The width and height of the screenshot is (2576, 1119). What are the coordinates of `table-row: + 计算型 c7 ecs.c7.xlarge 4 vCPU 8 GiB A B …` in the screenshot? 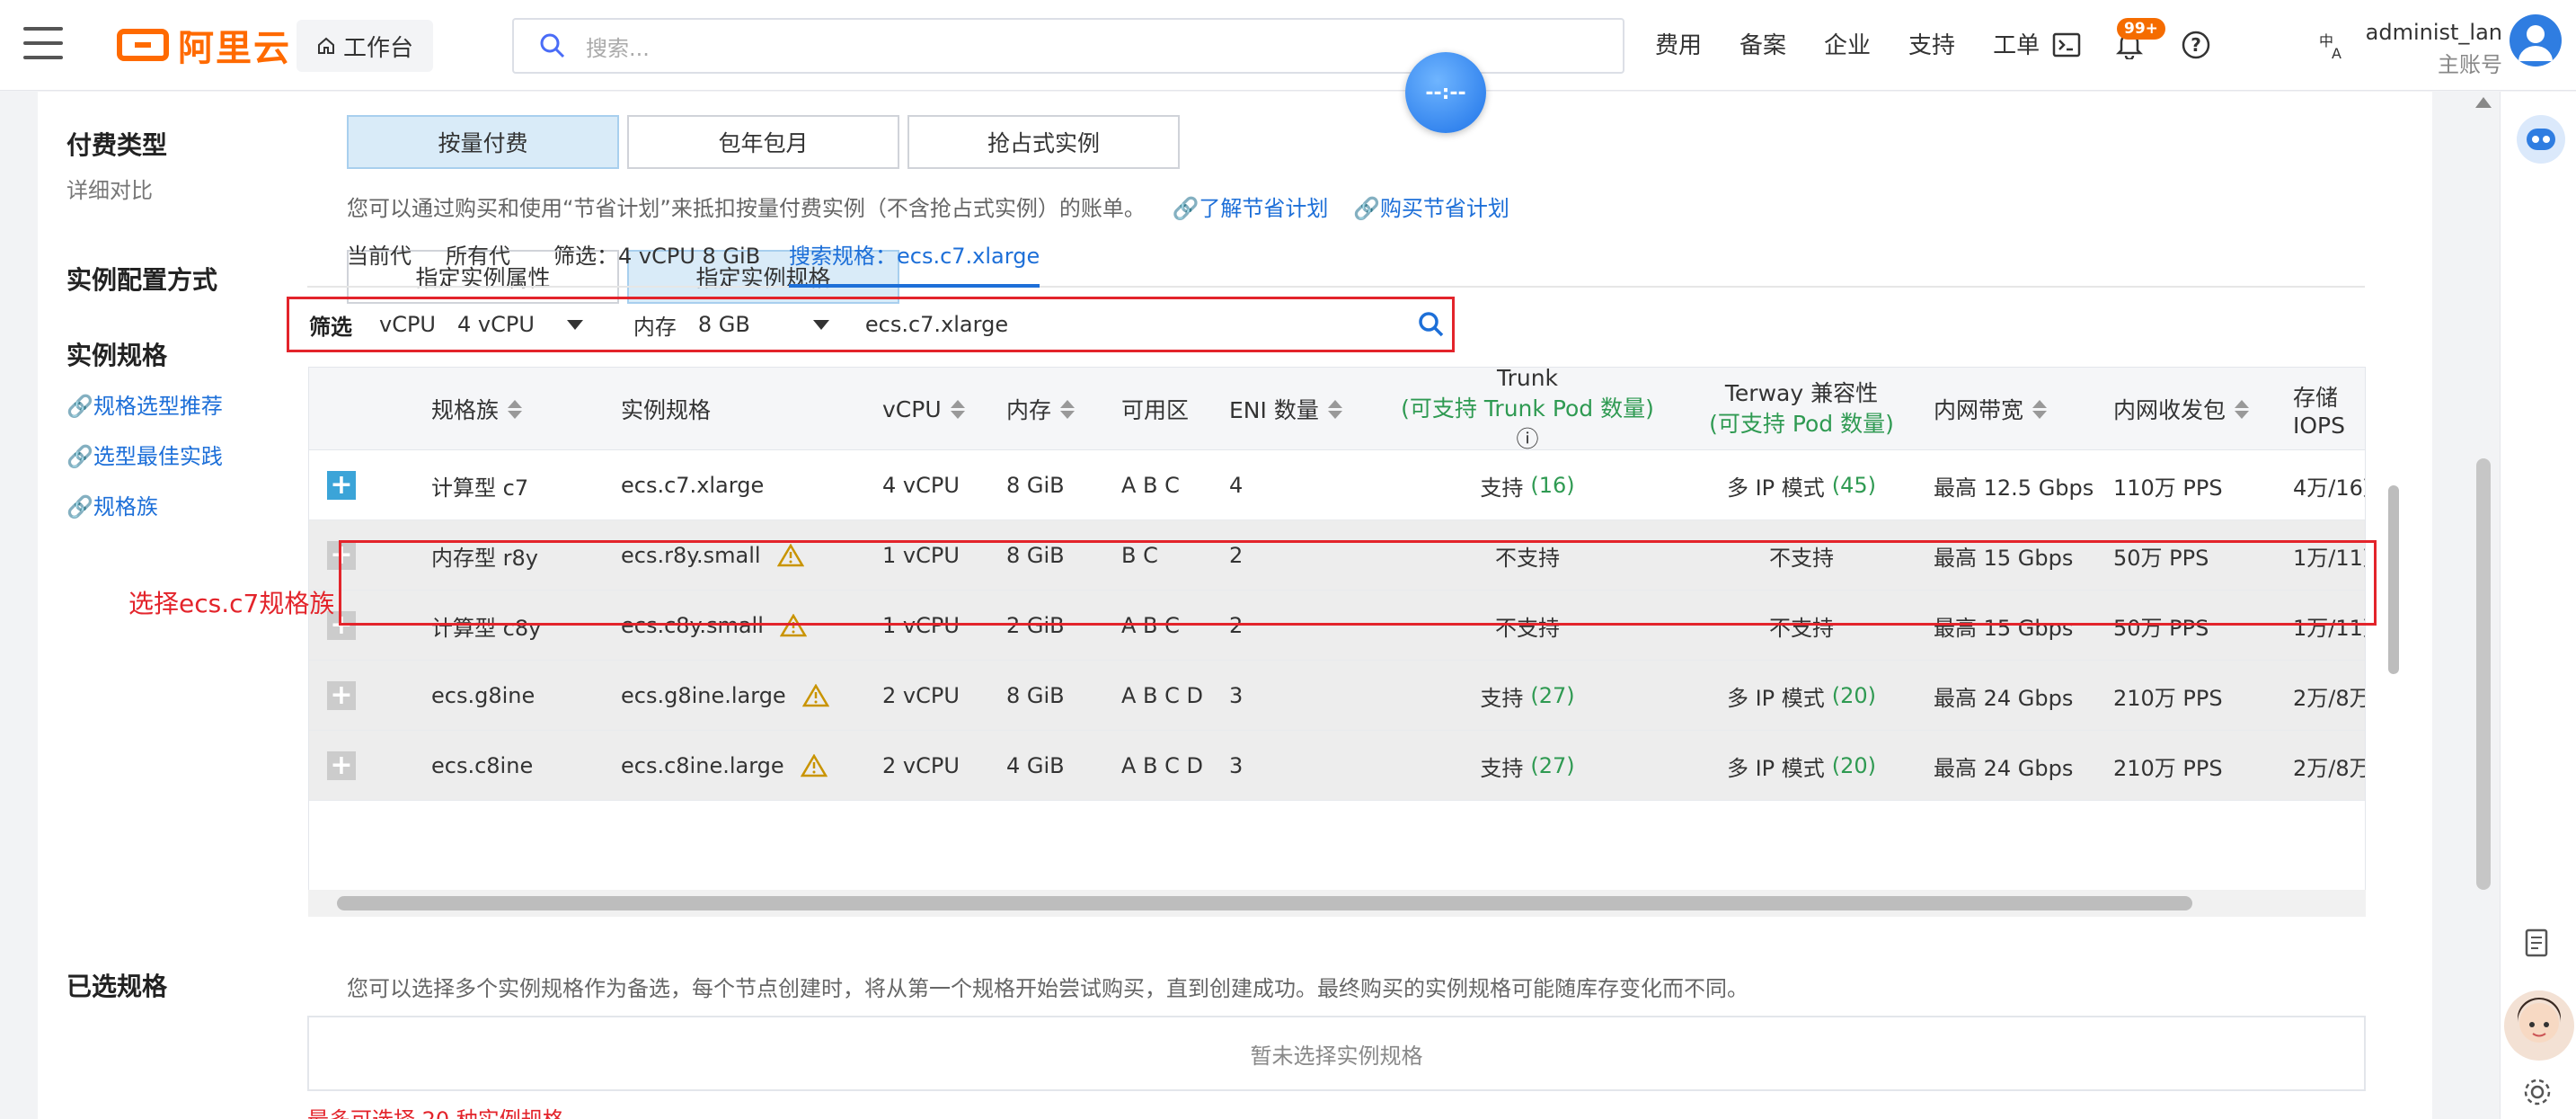 It's located at (1337, 485).